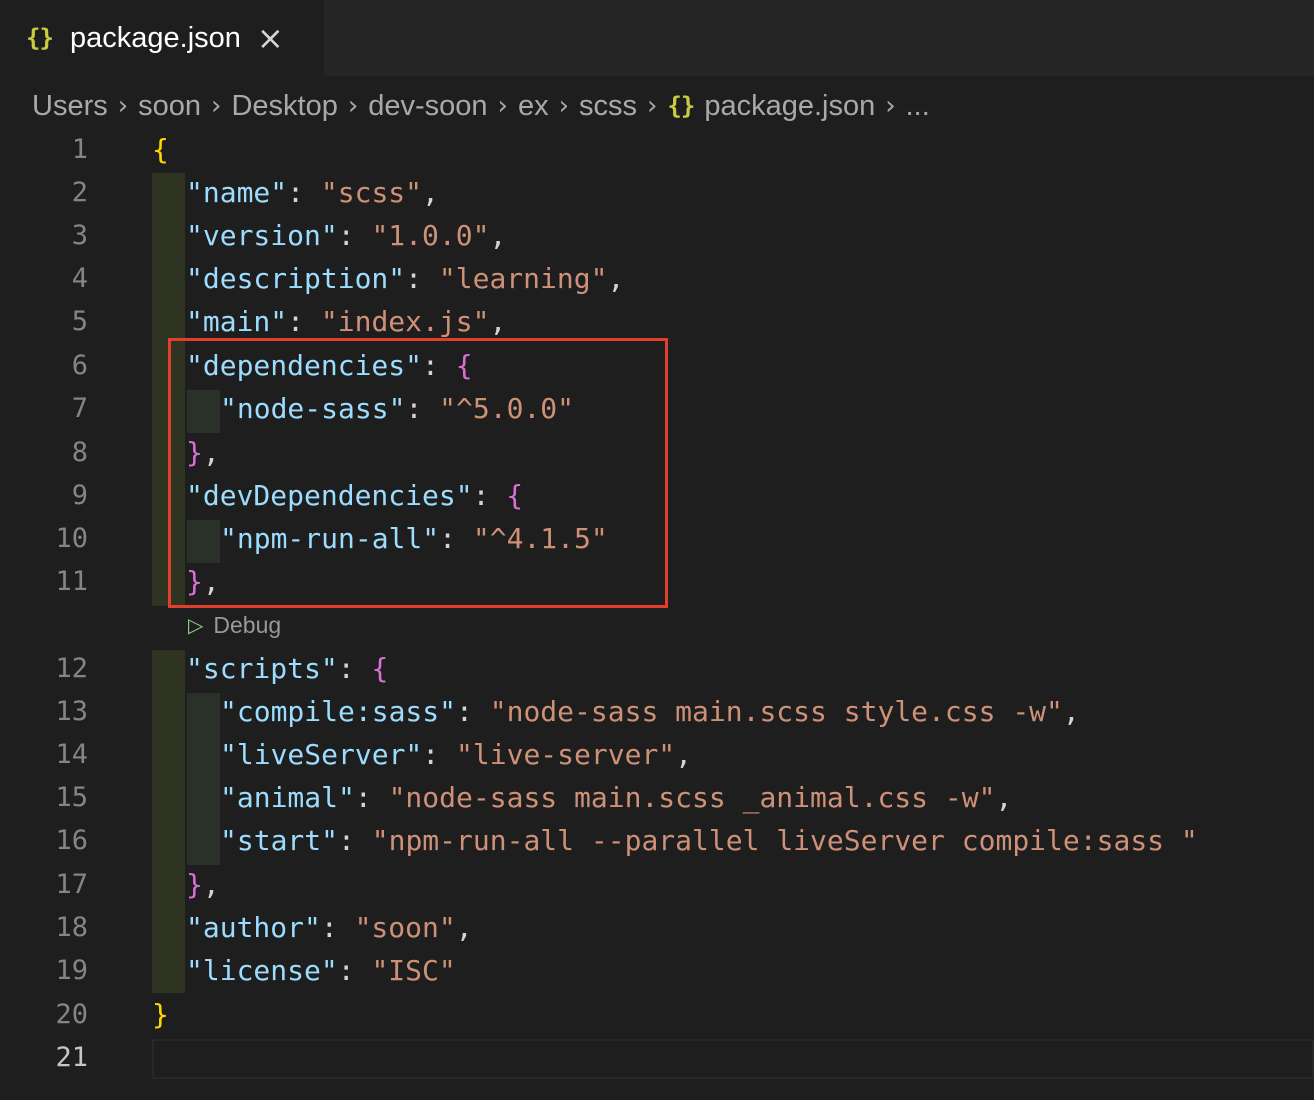 The image size is (1314, 1100). What do you see at coordinates (657, 1014) in the screenshot?
I see `code-line: 20 }` at bounding box center [657, 1014].